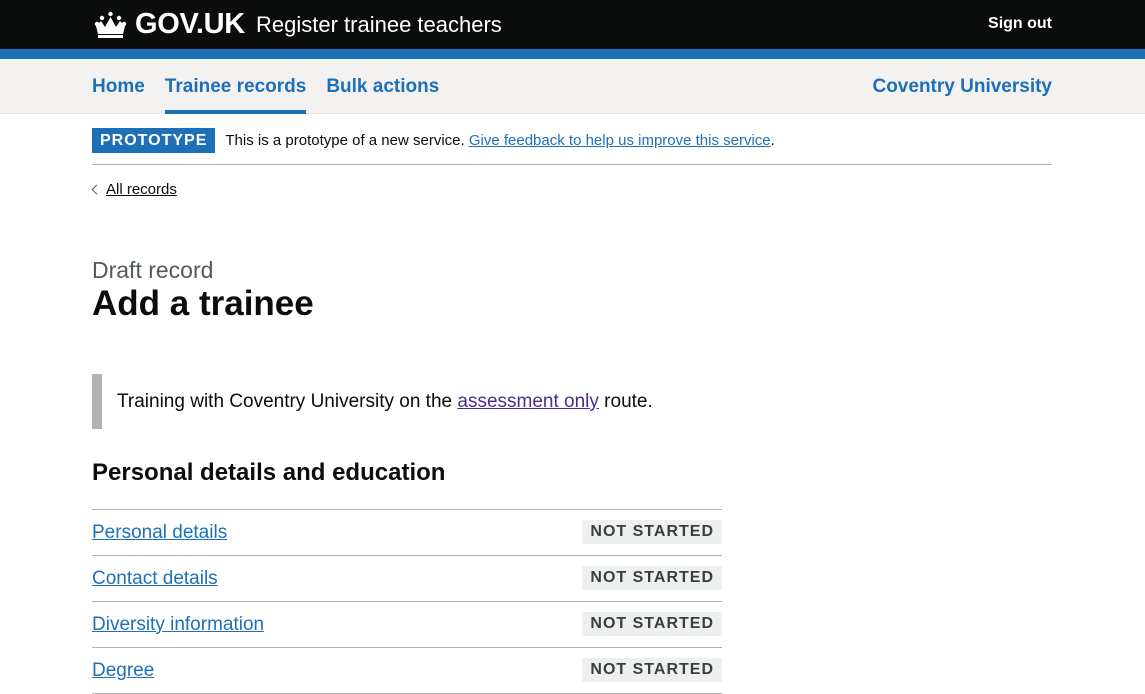  Describe the element at coordinates (96, 189) in the screenshot. I see `chevron-left-icon` at that location.